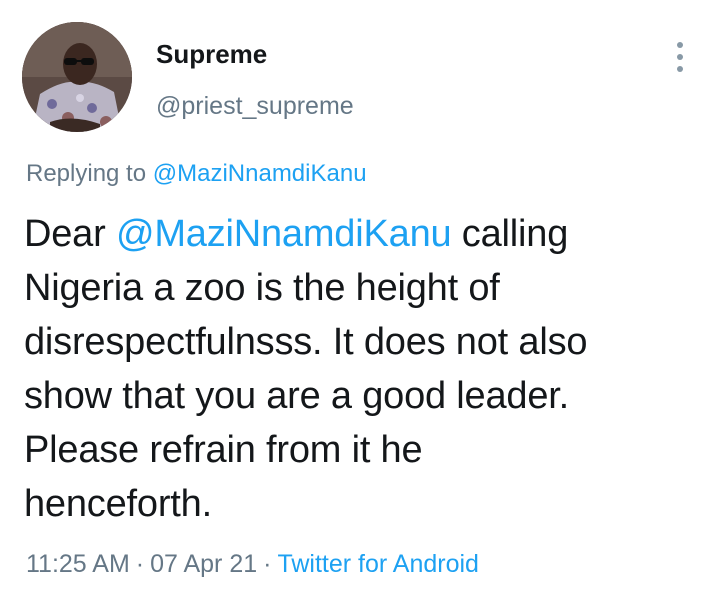  What do you see at coordinates (296, 396) in the screenshot?
I see `tweet-line: show that you are a good leader.` at bounding box center [296, 396].